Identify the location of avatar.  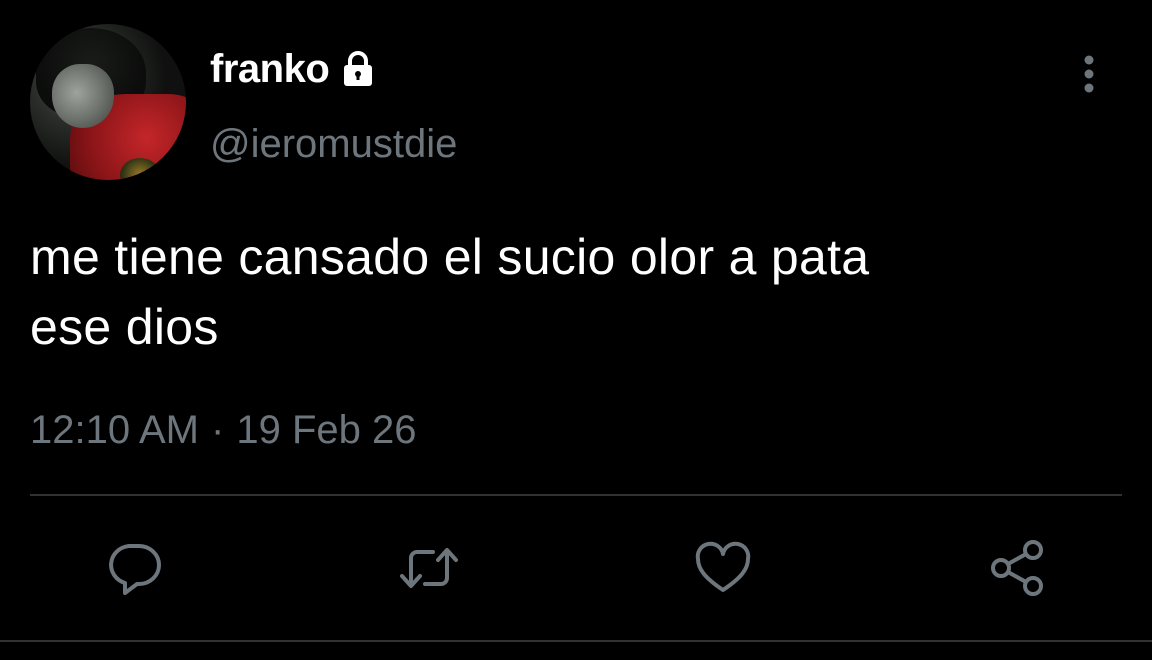
(108, 102).